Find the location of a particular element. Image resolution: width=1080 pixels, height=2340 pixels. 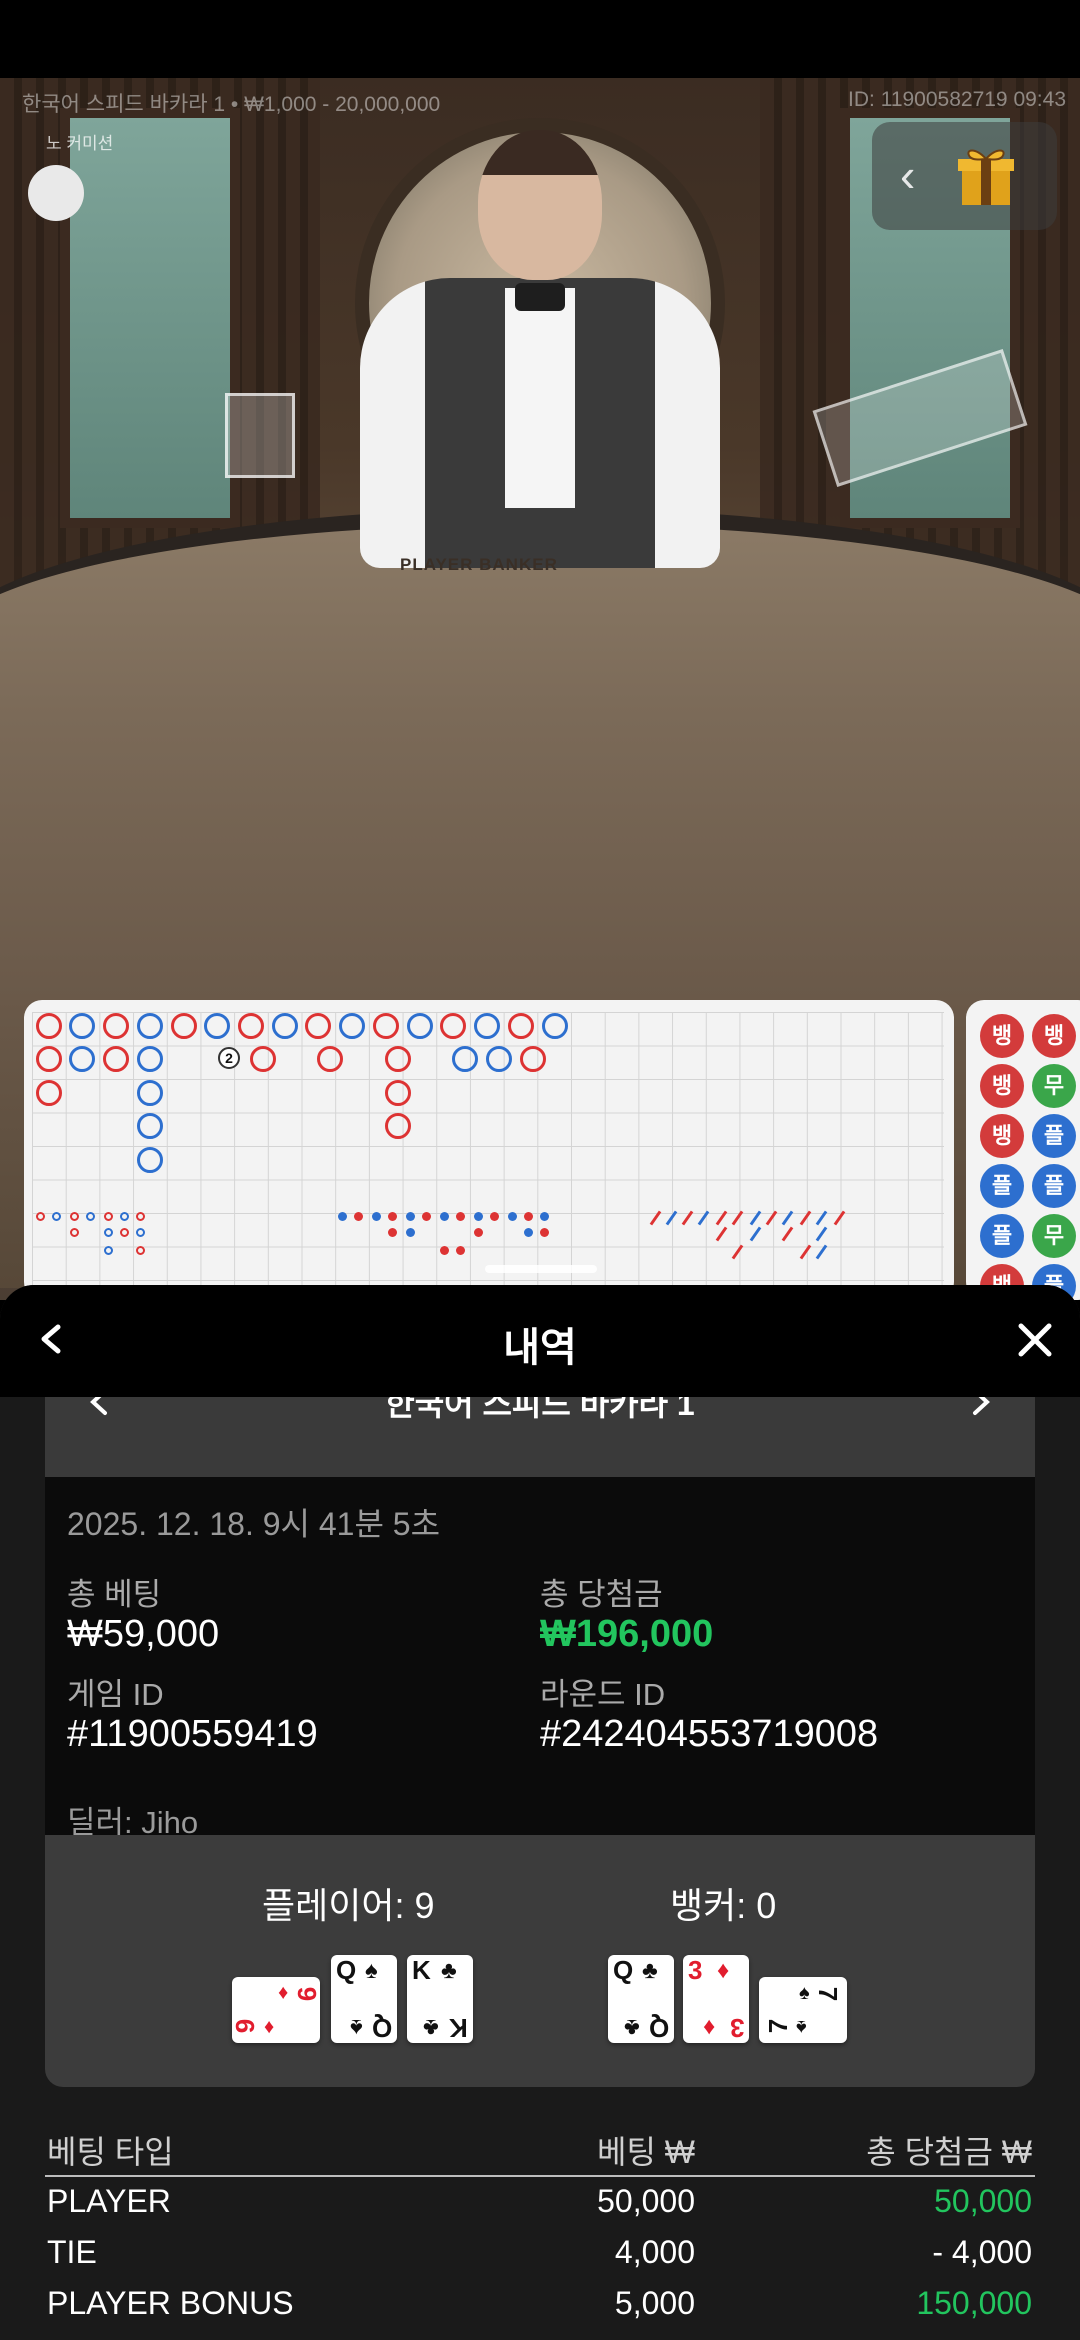

decor-panel-left is located at coordinates (150, 318).